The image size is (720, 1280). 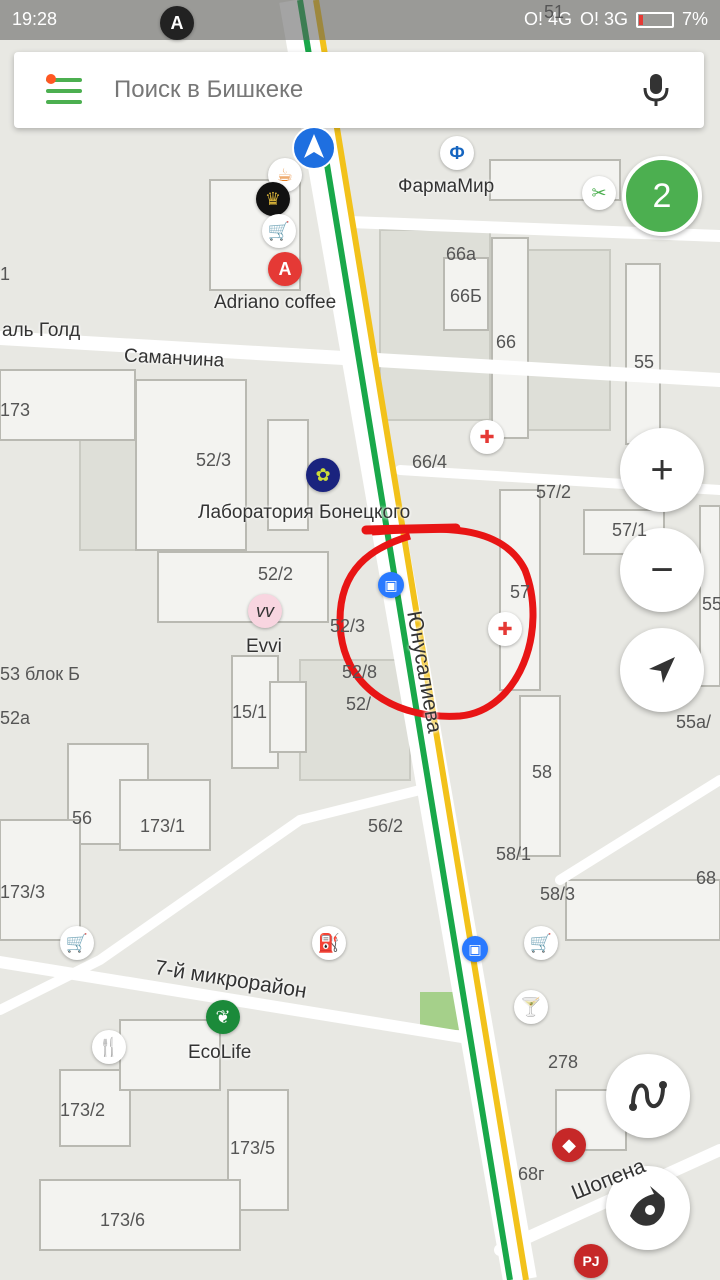 I want to click on building-number: 66а, so click(x=461, y=254).